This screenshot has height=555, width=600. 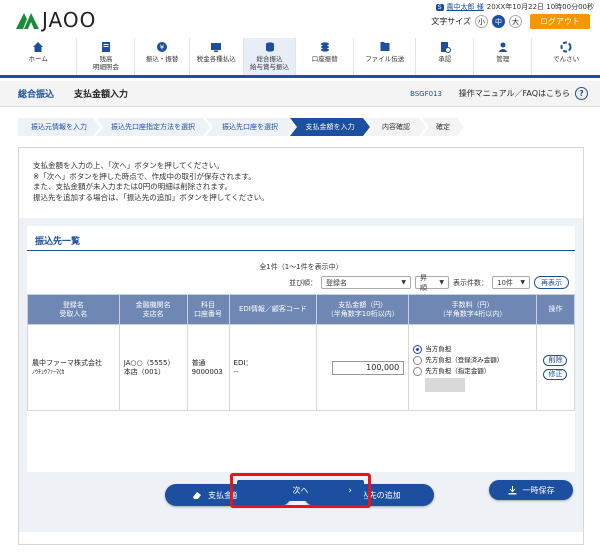 I want to click on user-info: S 農中太郎 様 20XX年10月22日 10時00分00秒, so click(x=514, y=7).